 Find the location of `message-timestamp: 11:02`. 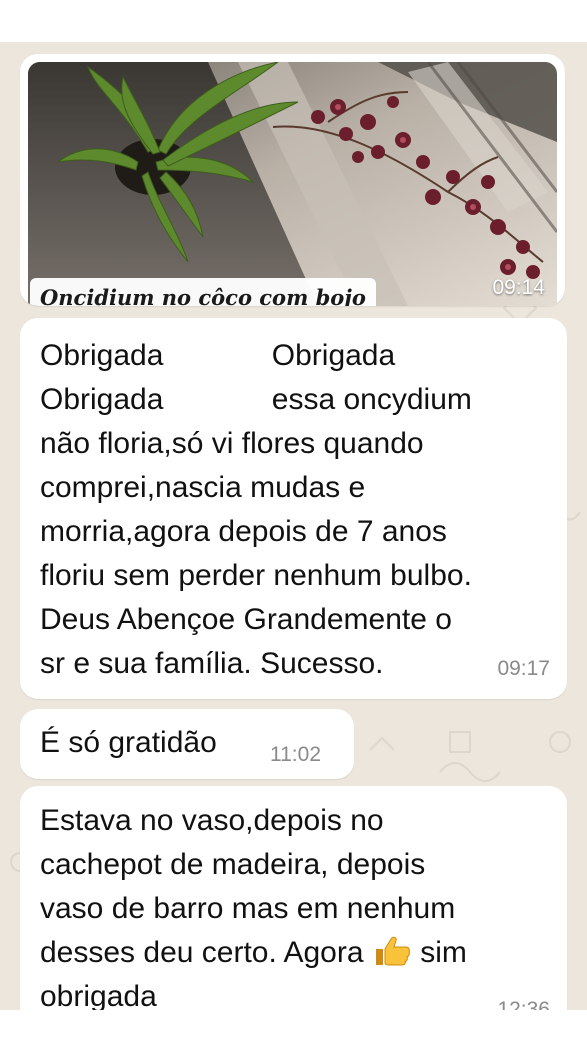

message-timestamp: 11:02 is located at coordinates (295, 754).